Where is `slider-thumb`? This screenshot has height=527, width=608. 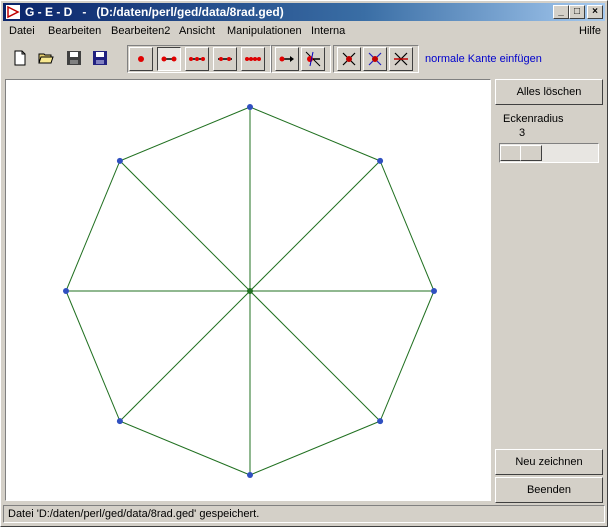 slider-thumb is located at coordinates (511, 153).